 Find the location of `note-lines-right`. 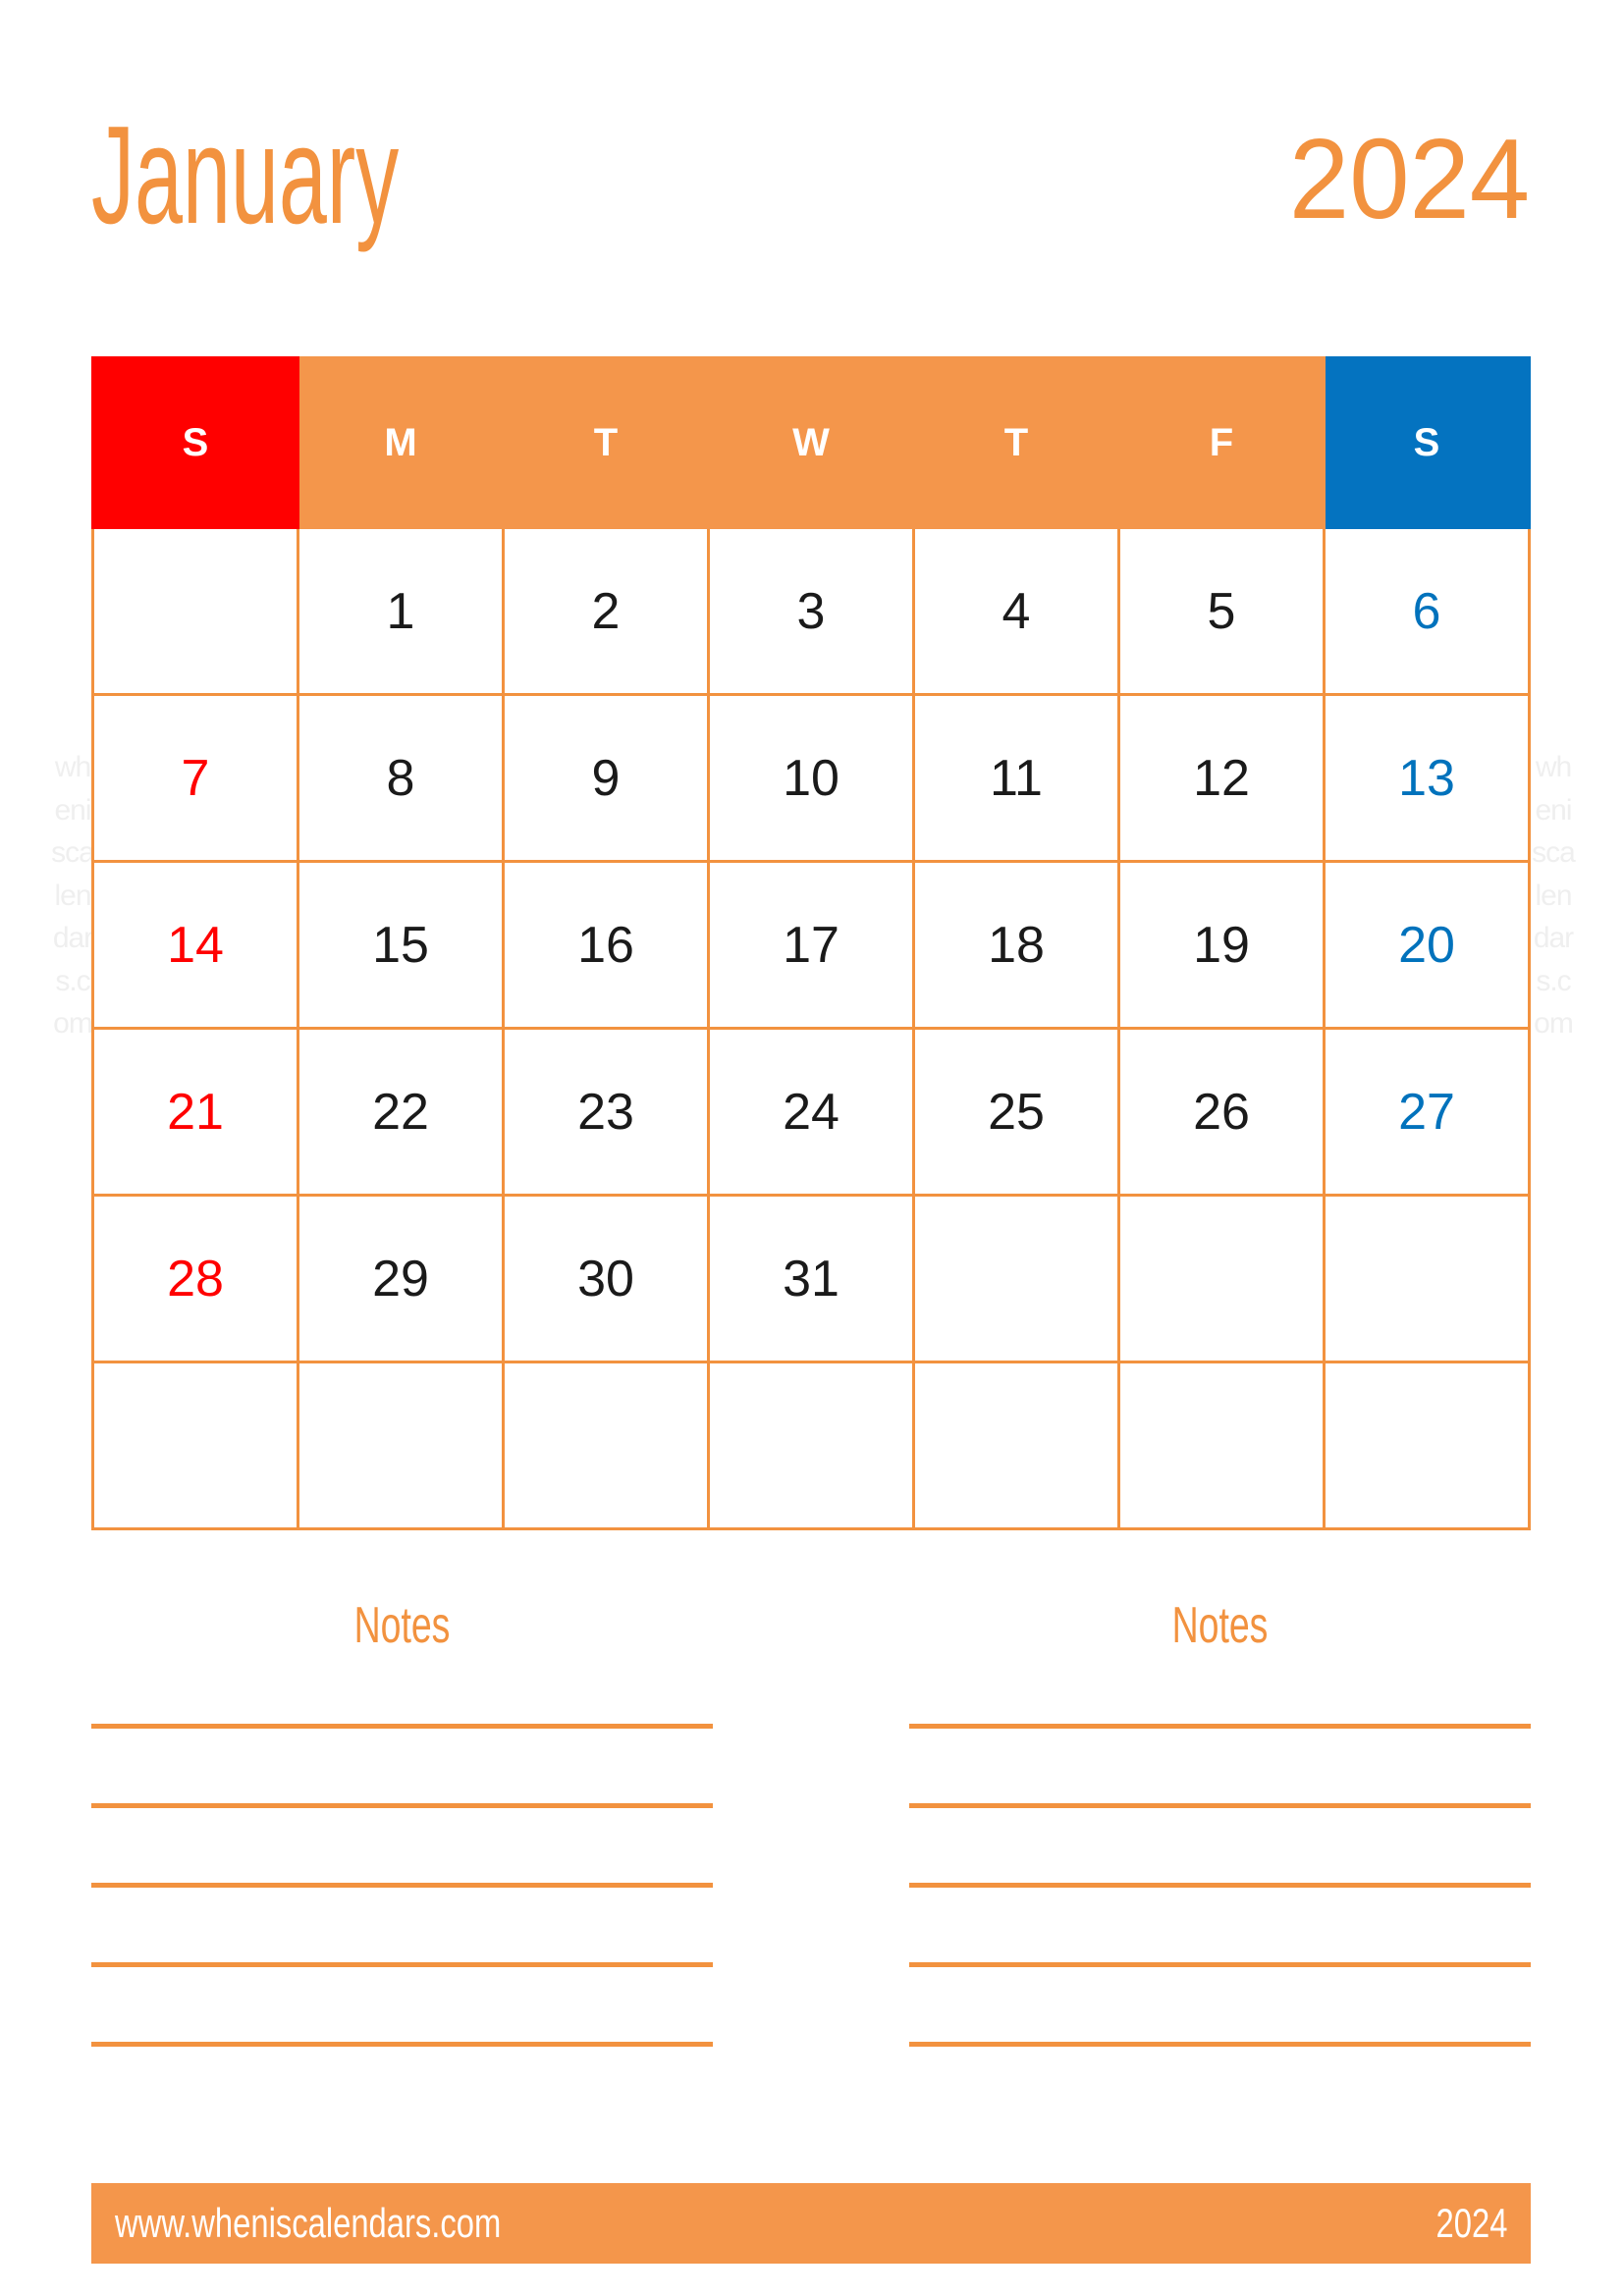

note-lines-right is located at coordinates (1220, 1885).